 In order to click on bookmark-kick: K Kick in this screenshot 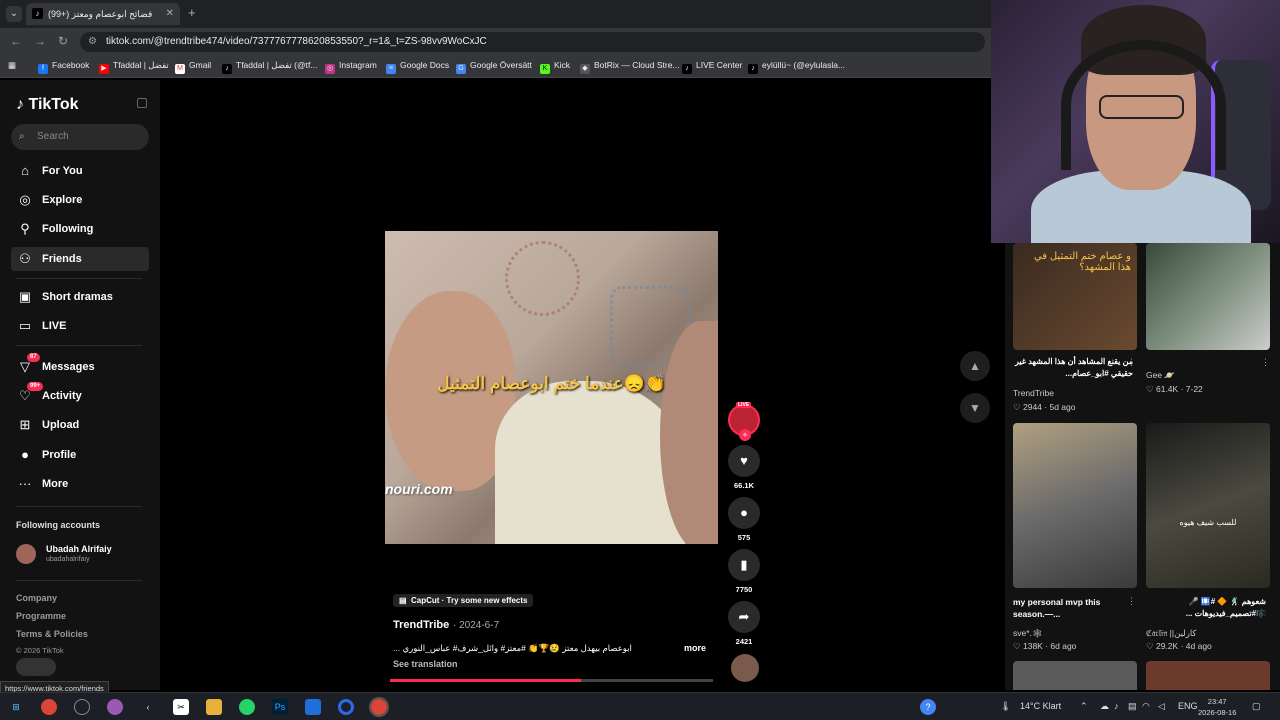, I will do `click(555, 67)`.